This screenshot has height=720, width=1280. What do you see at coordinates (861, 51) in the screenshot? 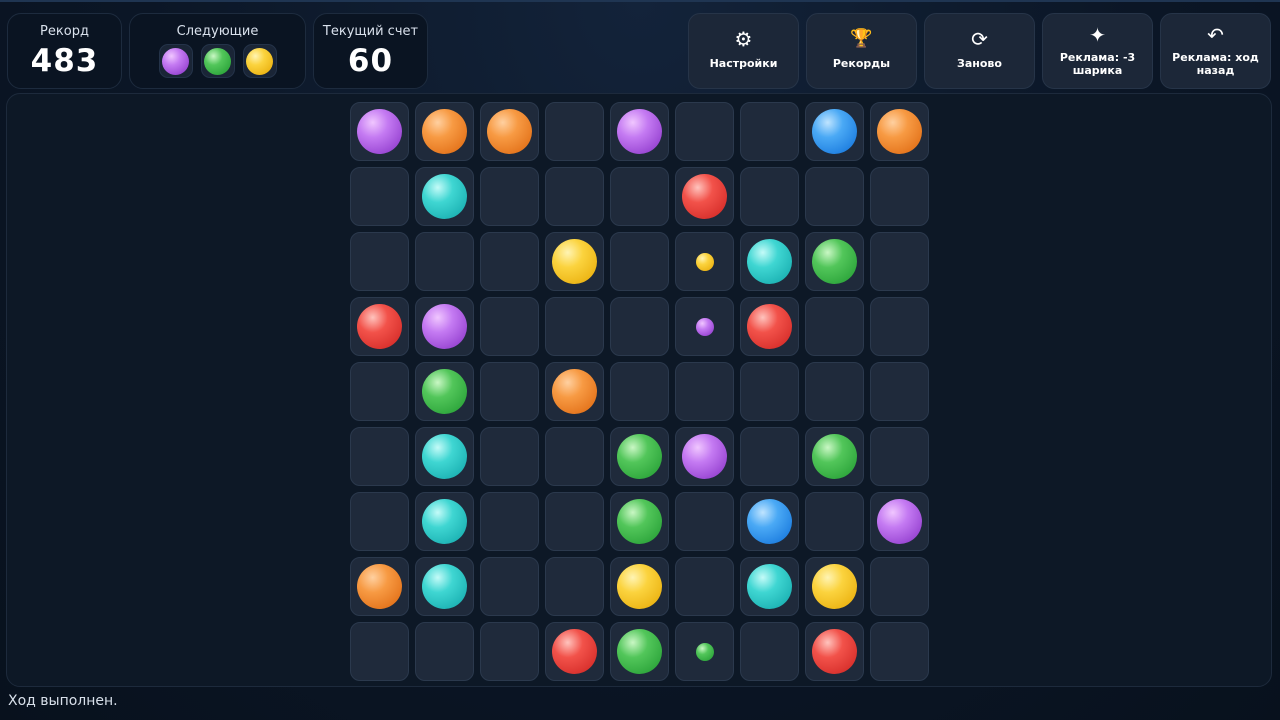
I see `records-button: 🏆 Рекорды` at bounding box center [861, 51].